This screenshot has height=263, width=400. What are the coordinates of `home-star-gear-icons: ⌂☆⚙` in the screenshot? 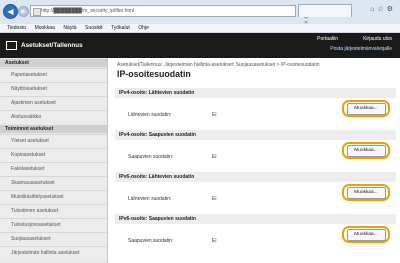 It's located at (383, 9).